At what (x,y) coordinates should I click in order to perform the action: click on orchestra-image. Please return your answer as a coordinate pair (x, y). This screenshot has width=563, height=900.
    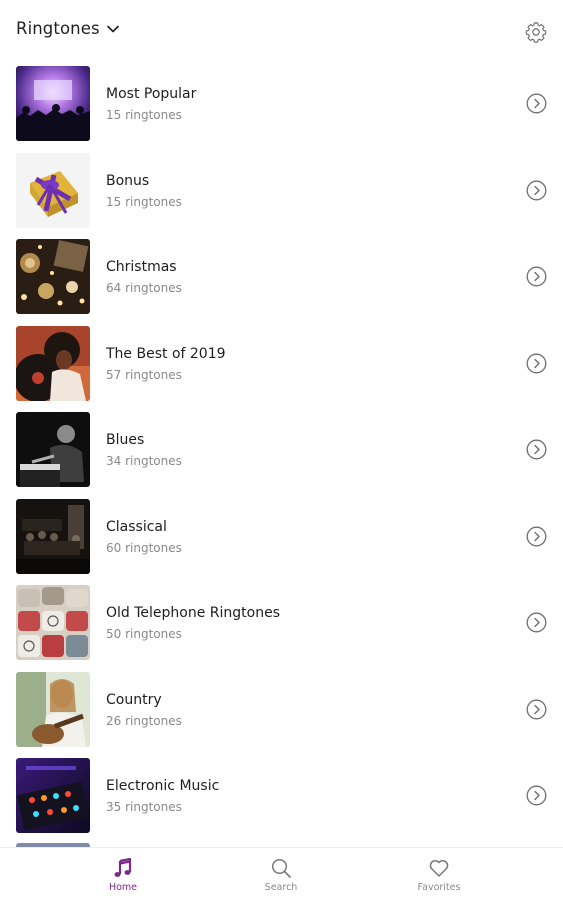
    Looking at the image, I should click on (53, 536).